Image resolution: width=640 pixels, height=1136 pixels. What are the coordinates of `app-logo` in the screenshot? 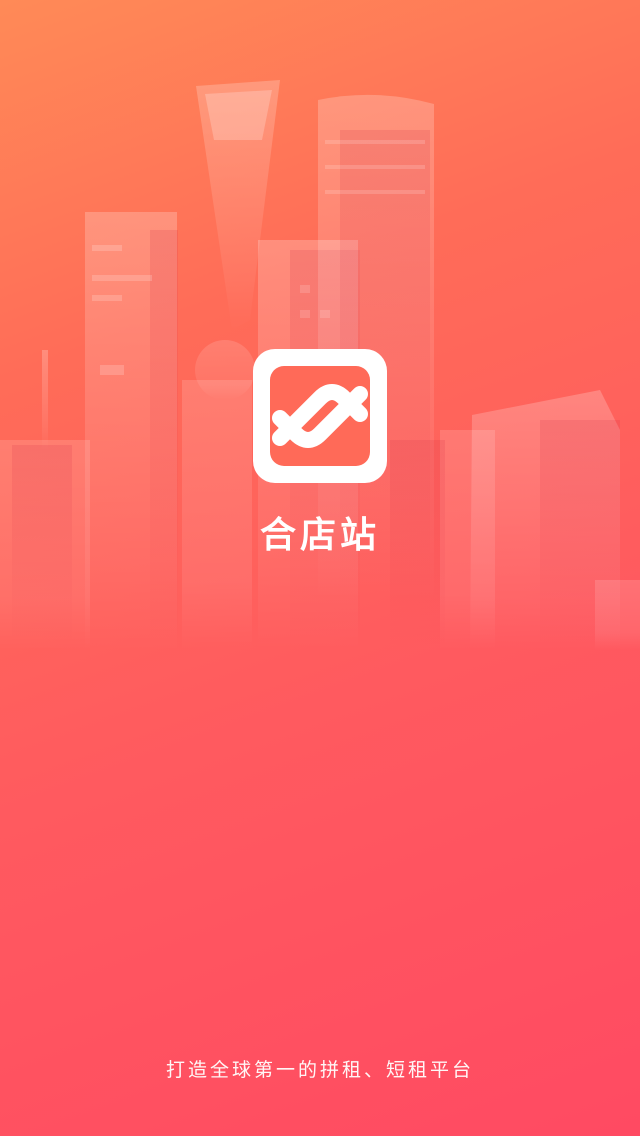 It's located at (320, 416).